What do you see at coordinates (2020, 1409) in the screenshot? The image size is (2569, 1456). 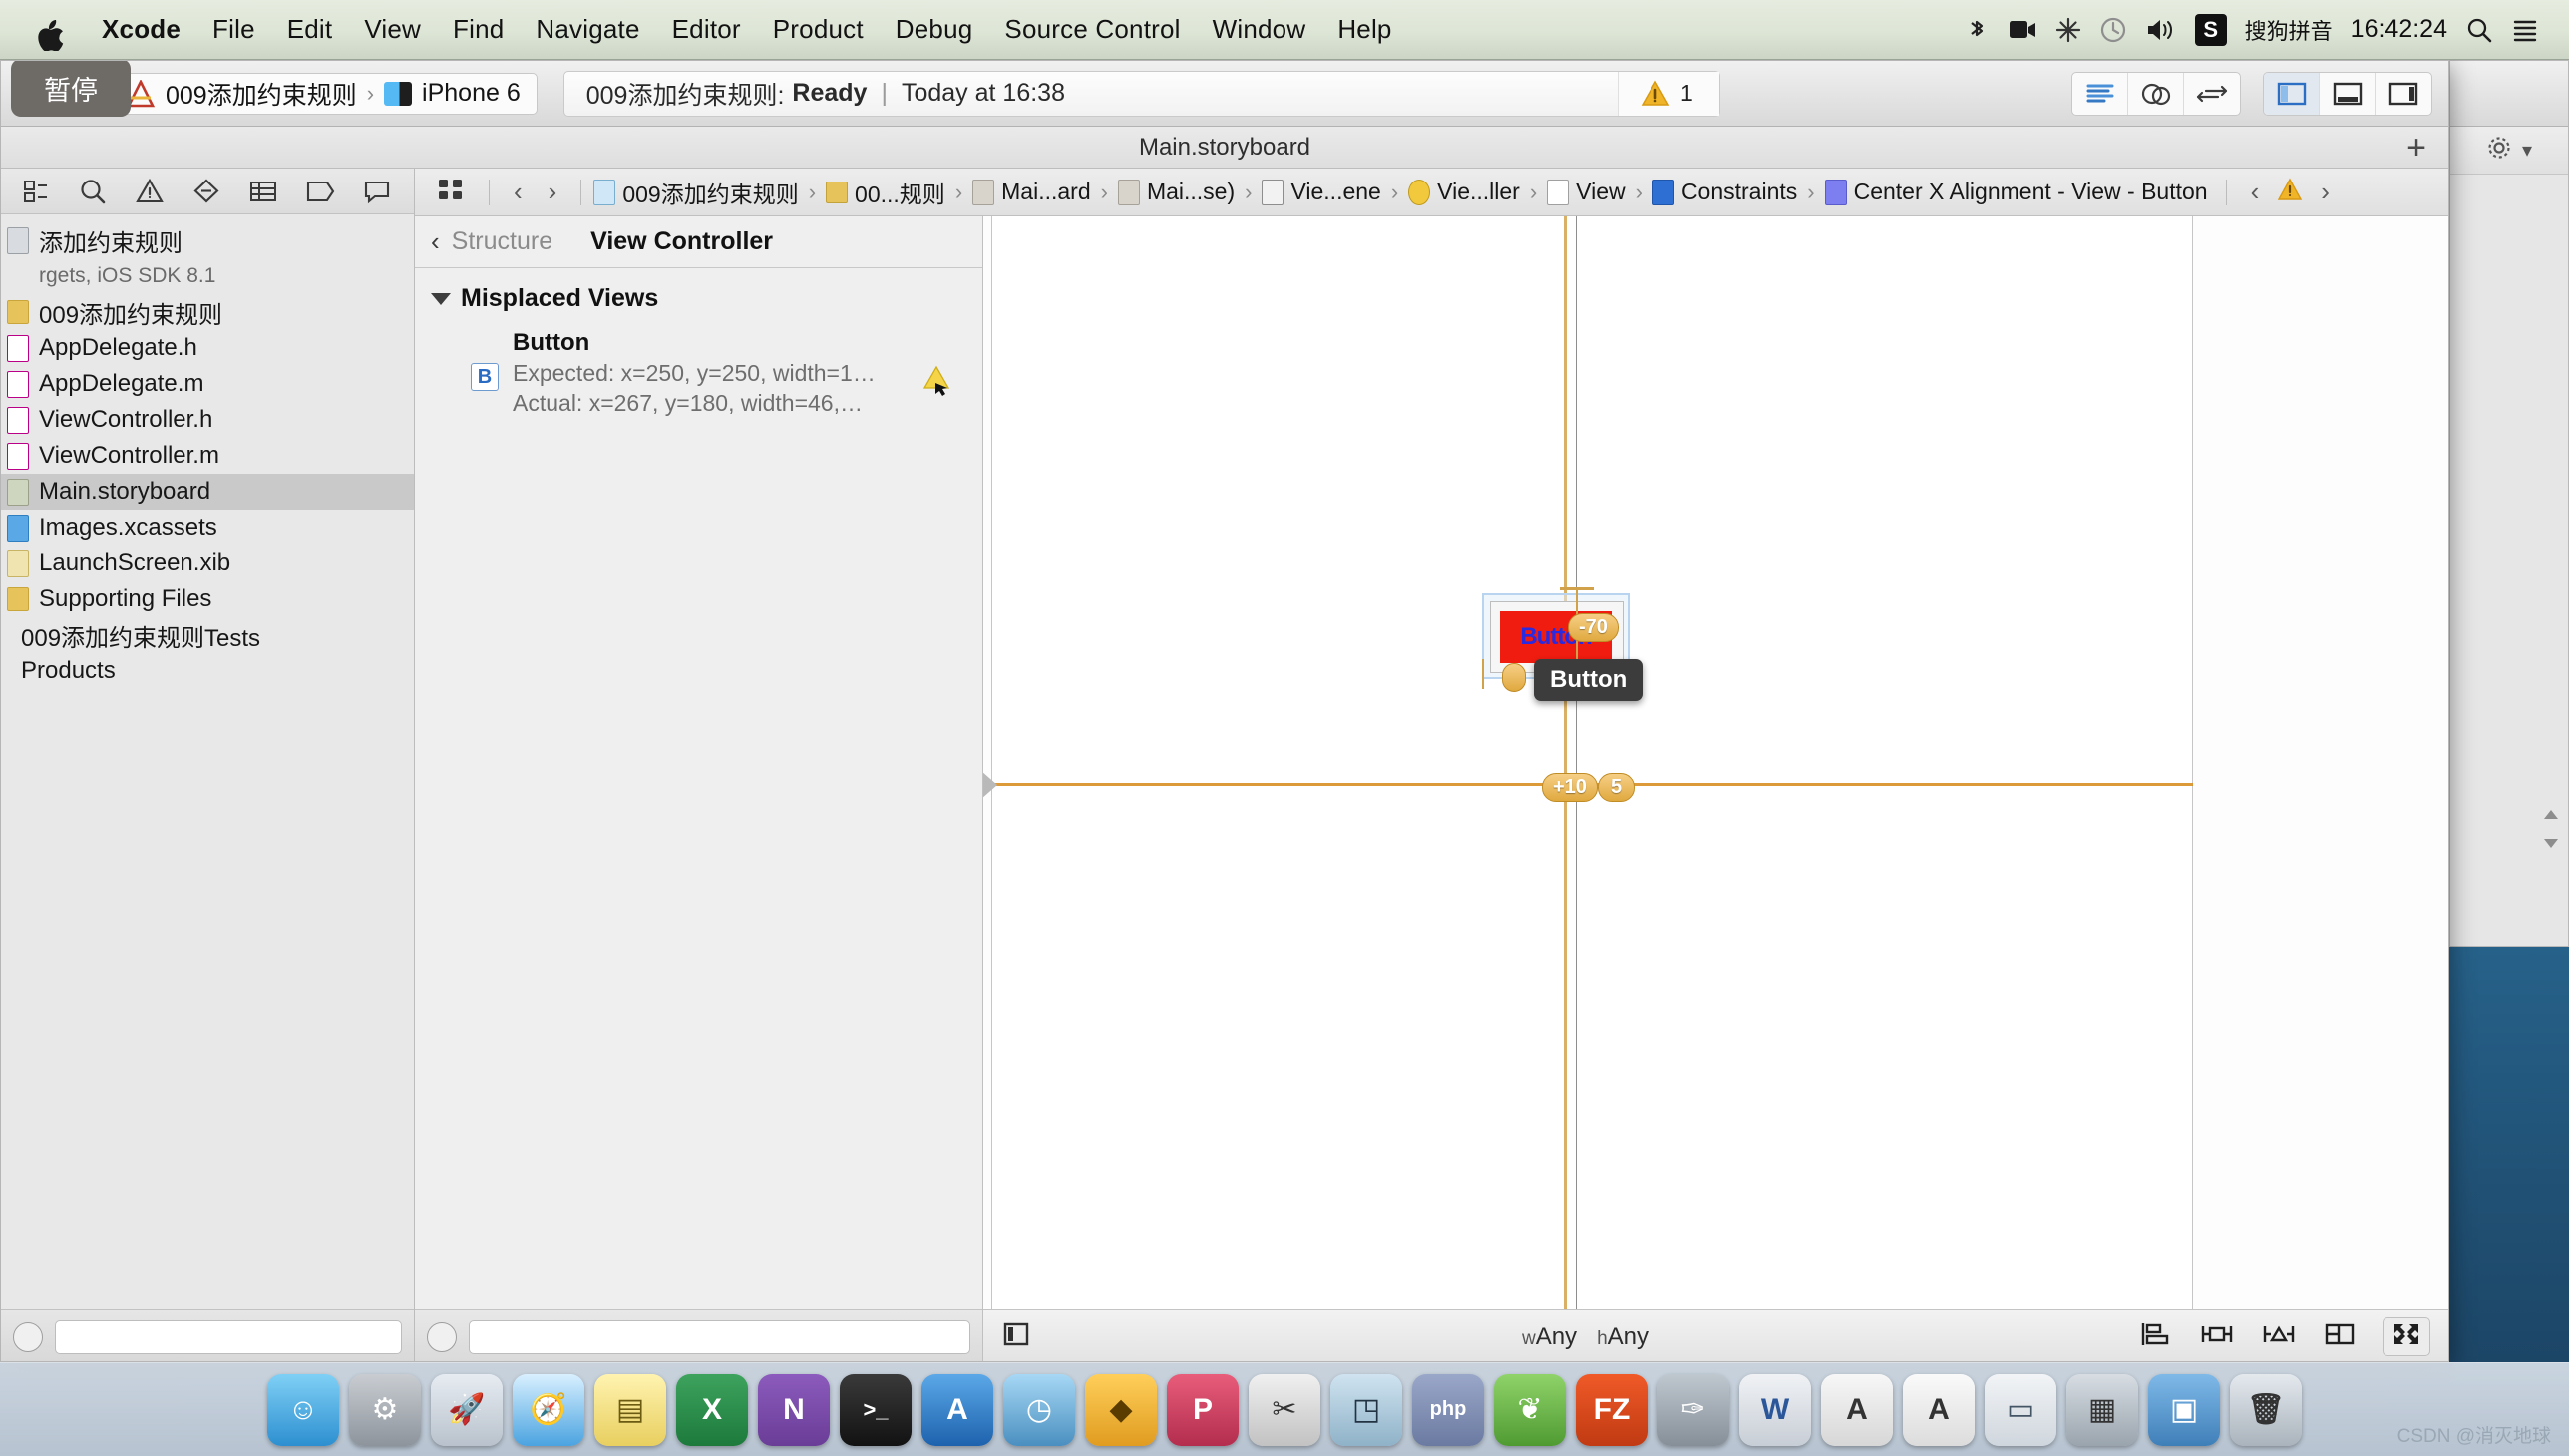 I see `preview-icon: ▭` at bounding box center [2020, 1409].